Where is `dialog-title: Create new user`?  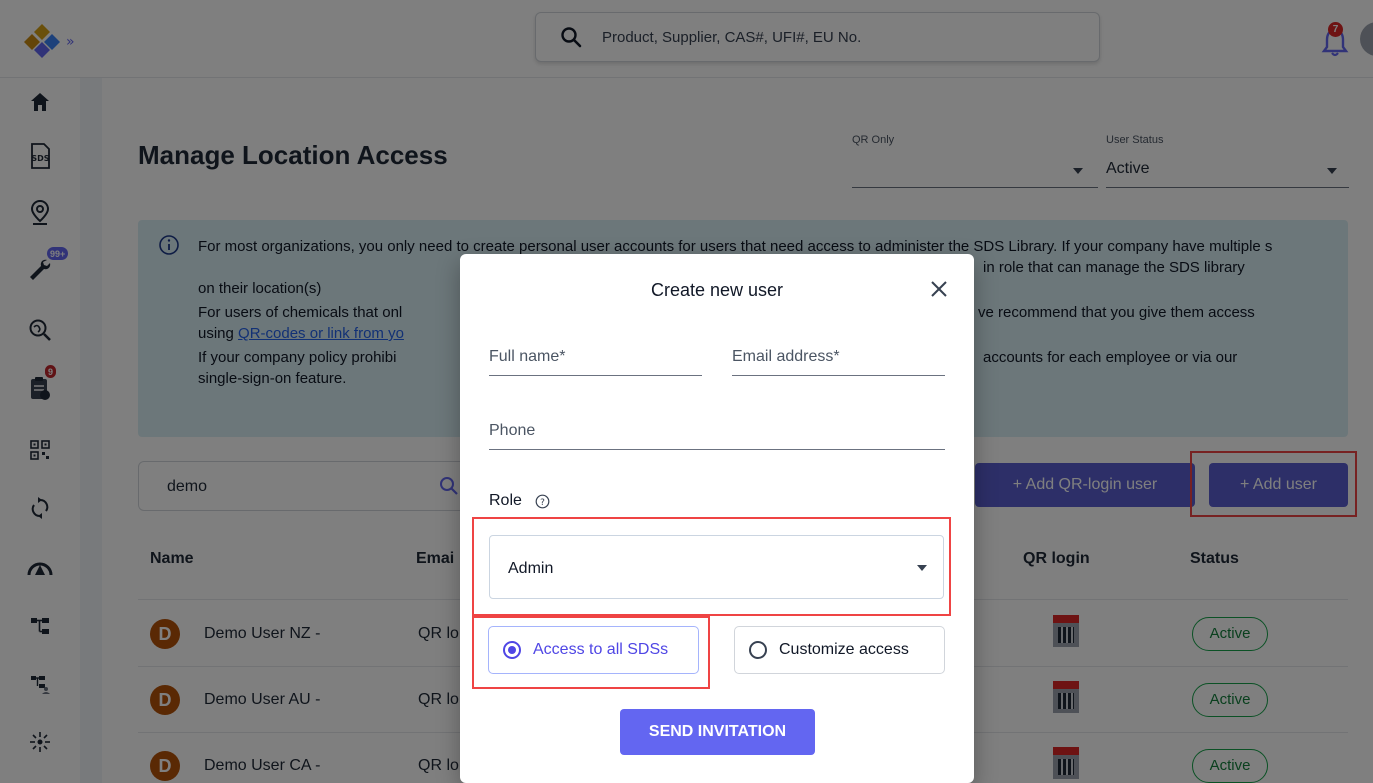
dialog-title: Create new user is located at coordinates (717, 290).